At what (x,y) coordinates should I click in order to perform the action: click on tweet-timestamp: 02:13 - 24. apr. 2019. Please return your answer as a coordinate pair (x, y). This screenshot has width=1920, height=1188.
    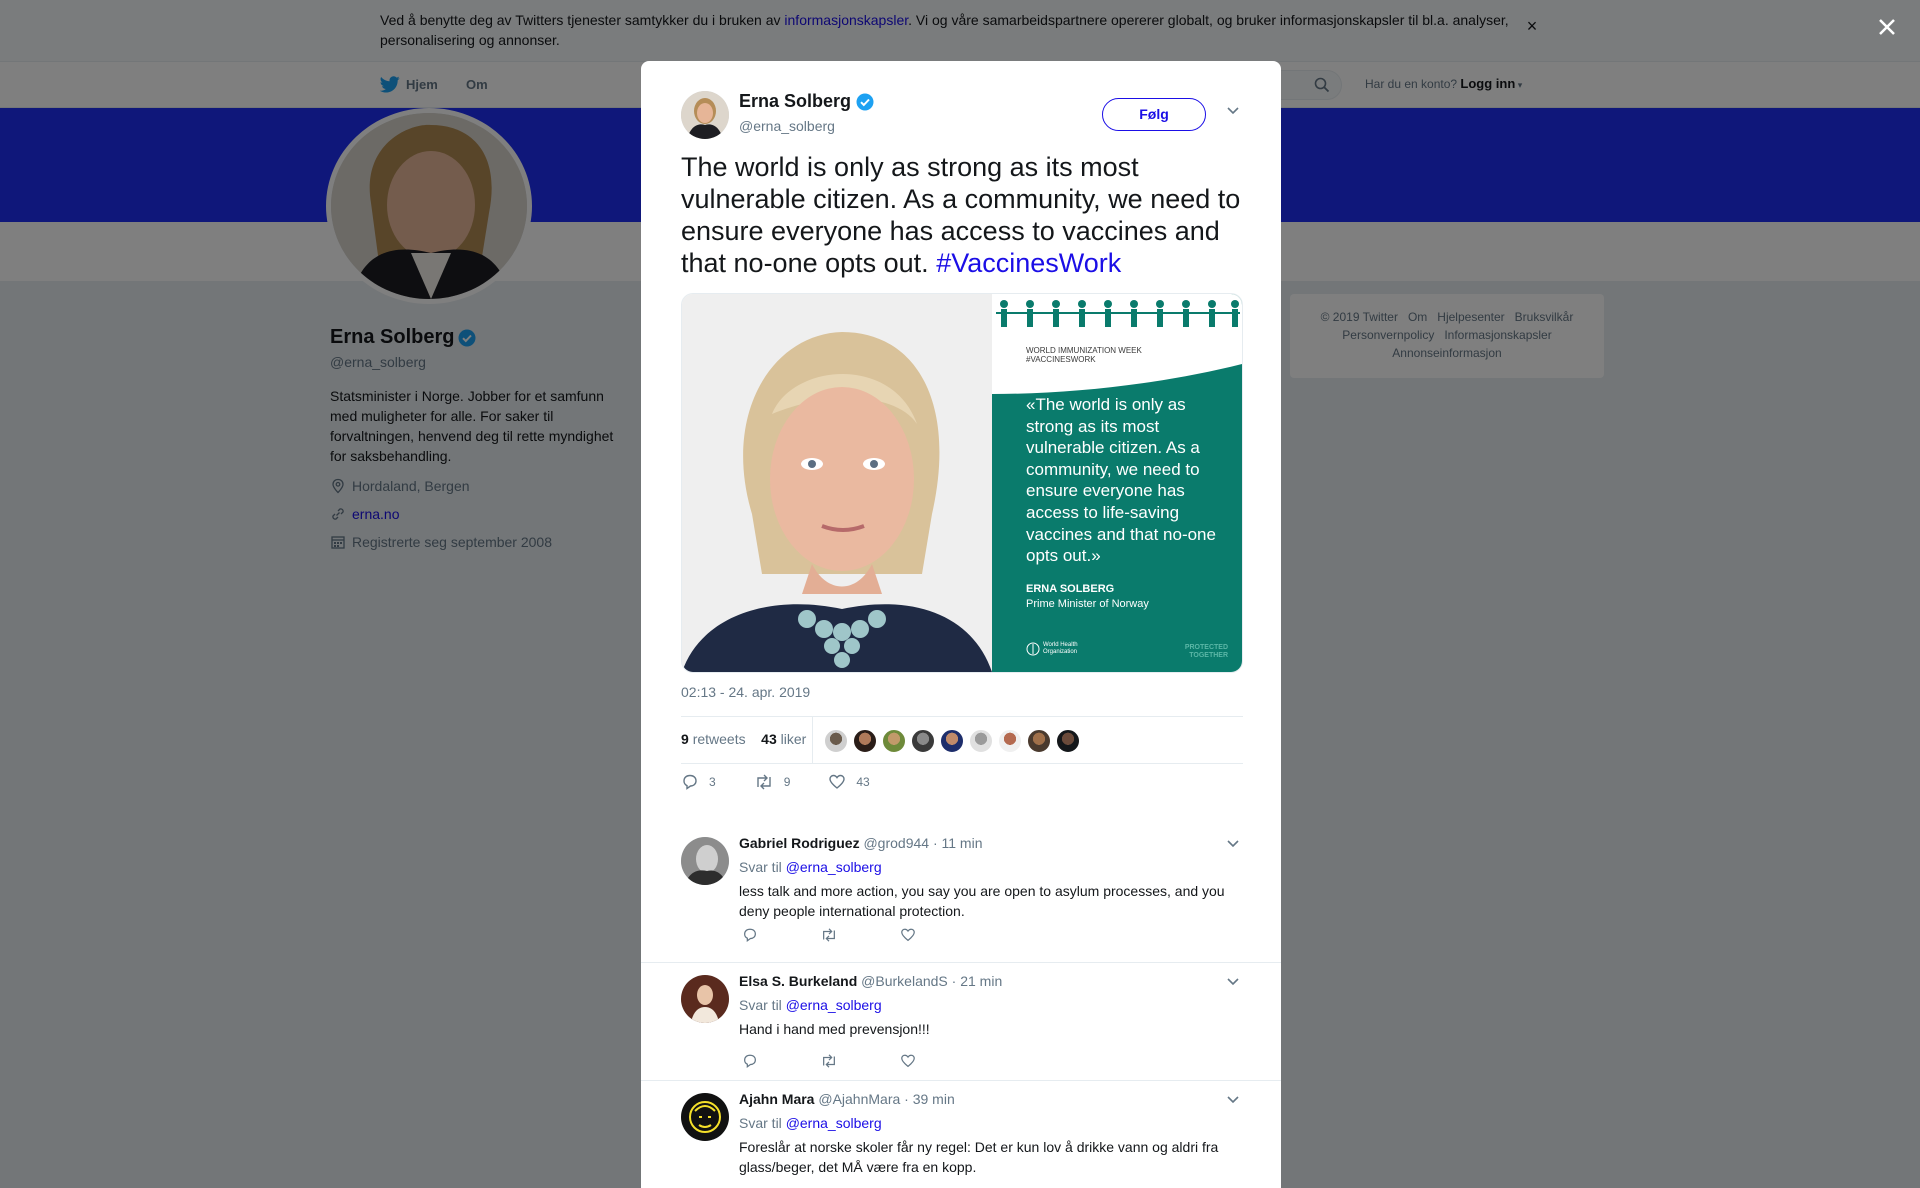
    Looking at the image, I should click on (745, 692).